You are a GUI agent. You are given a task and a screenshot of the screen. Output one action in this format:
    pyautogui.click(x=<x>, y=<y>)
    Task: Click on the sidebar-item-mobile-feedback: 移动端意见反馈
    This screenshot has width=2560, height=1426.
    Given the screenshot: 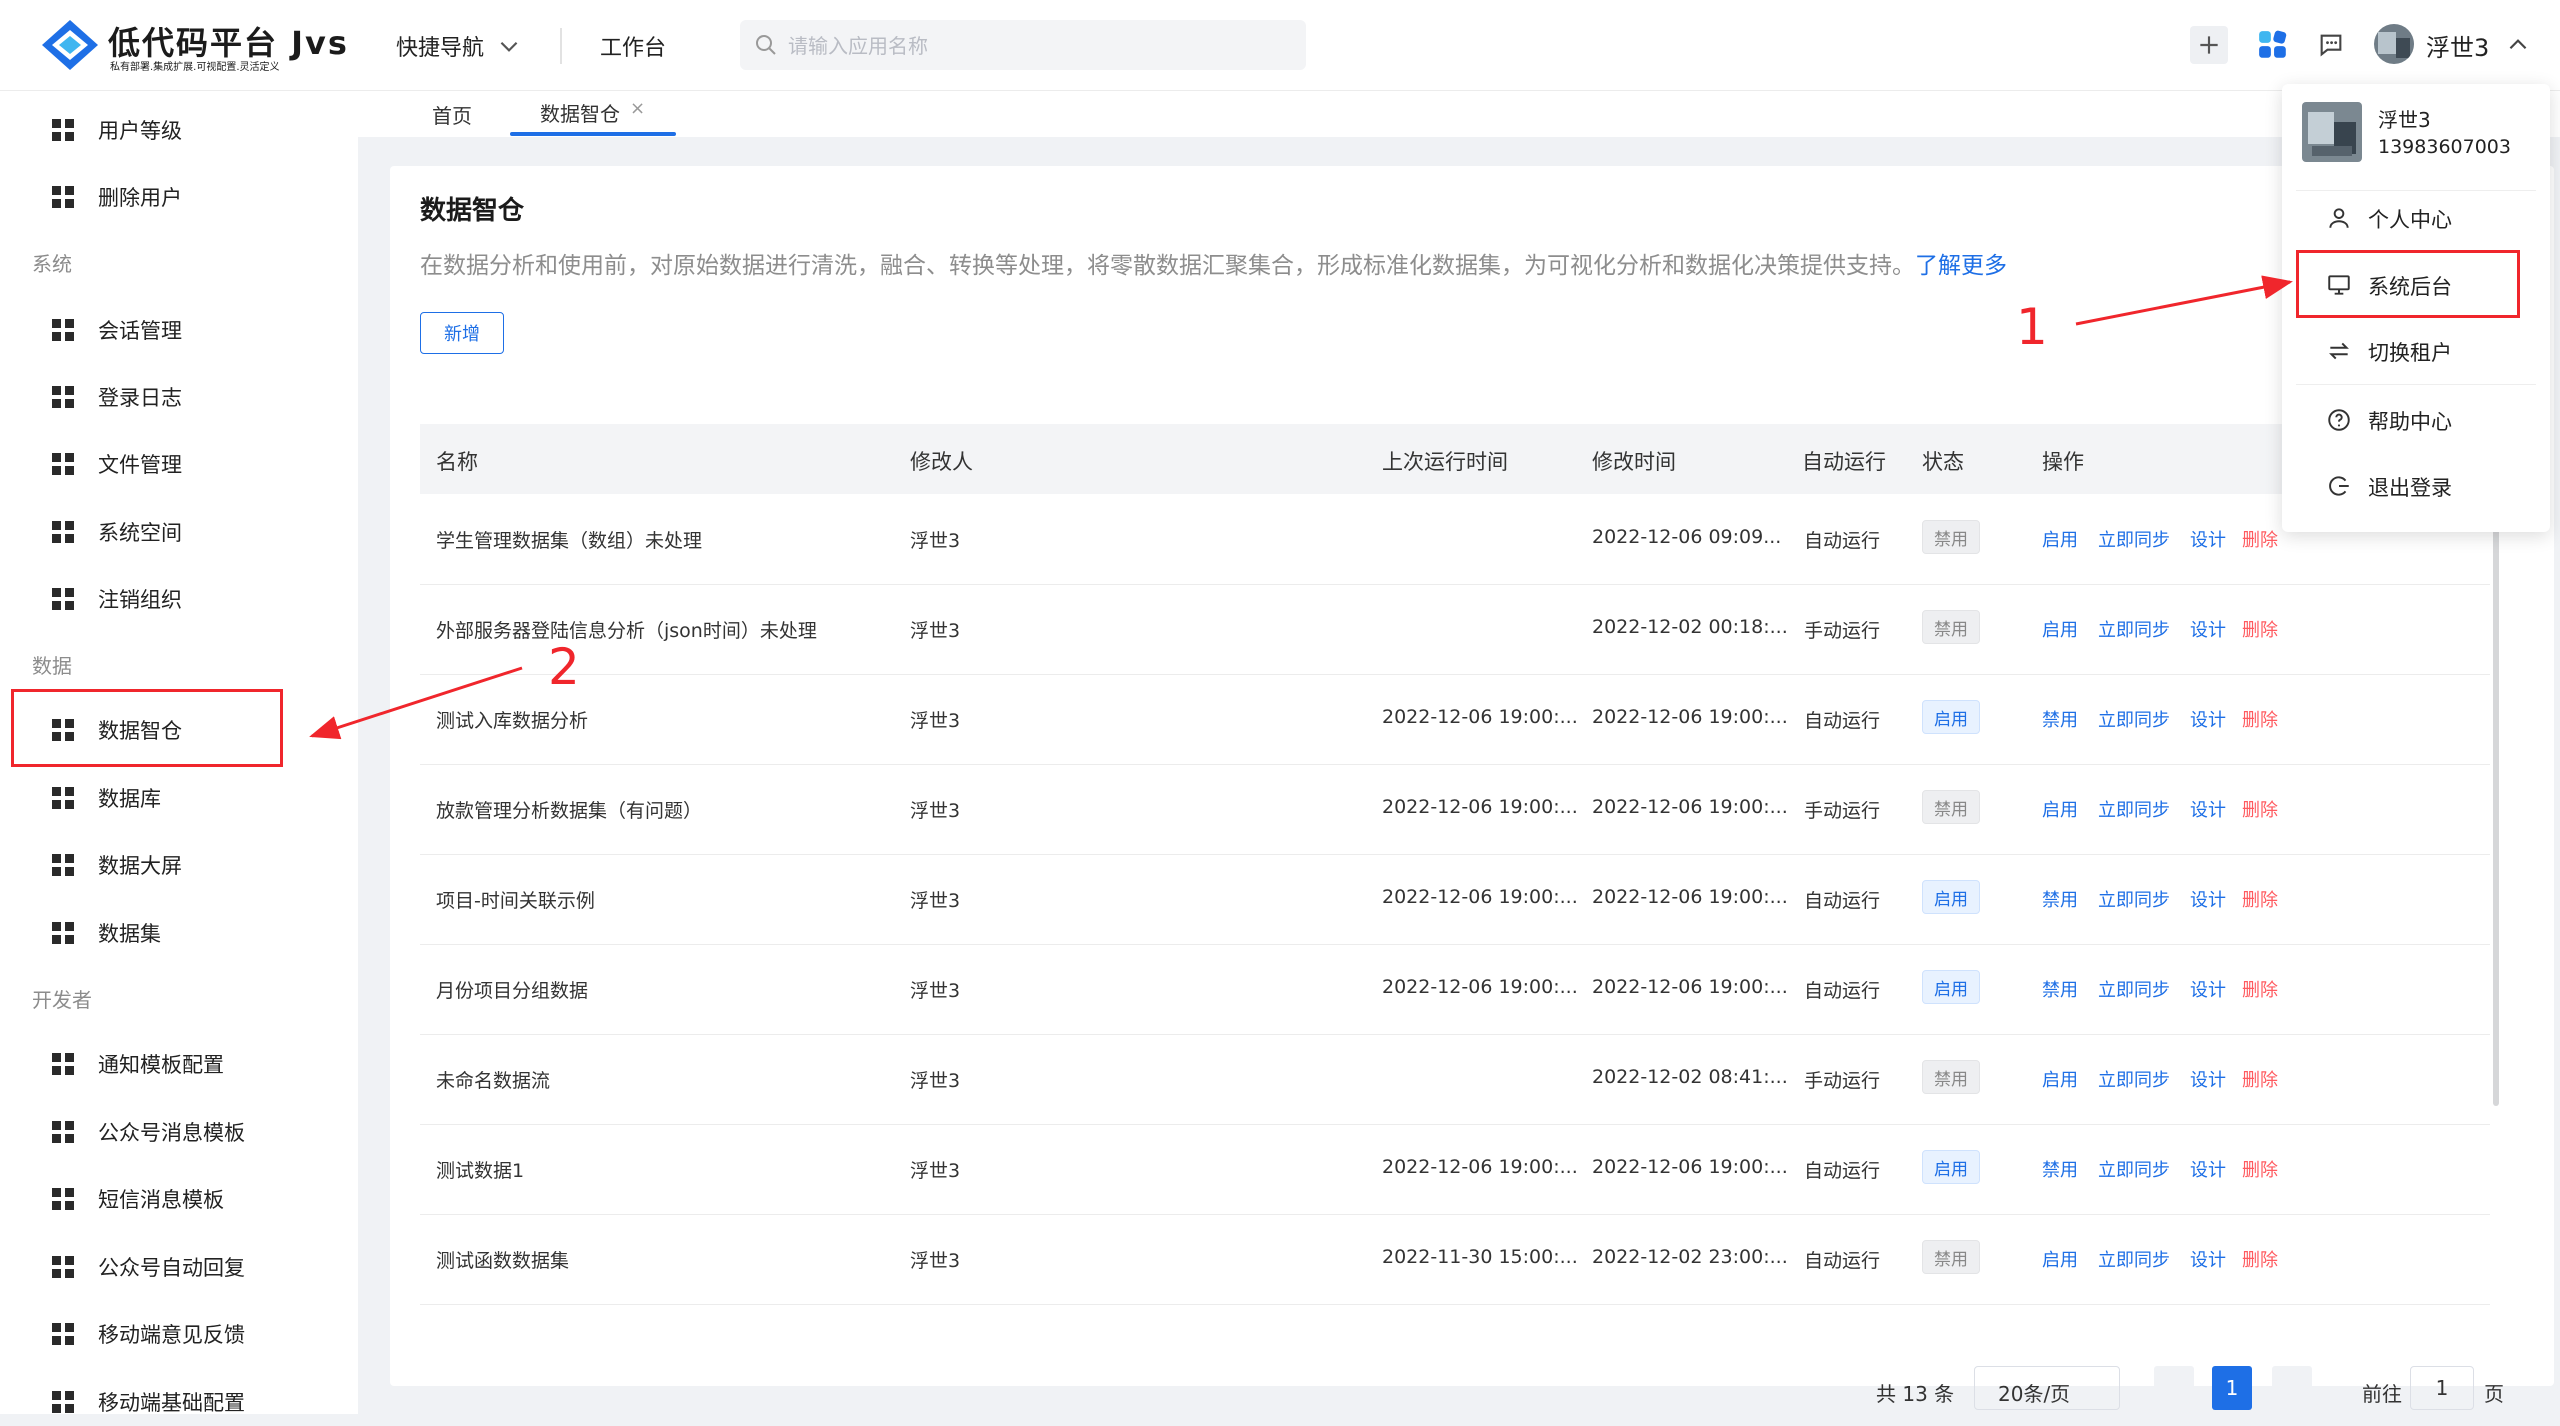 What is the action you would take?
    pyautogui.click(x=170, y=1332)
    